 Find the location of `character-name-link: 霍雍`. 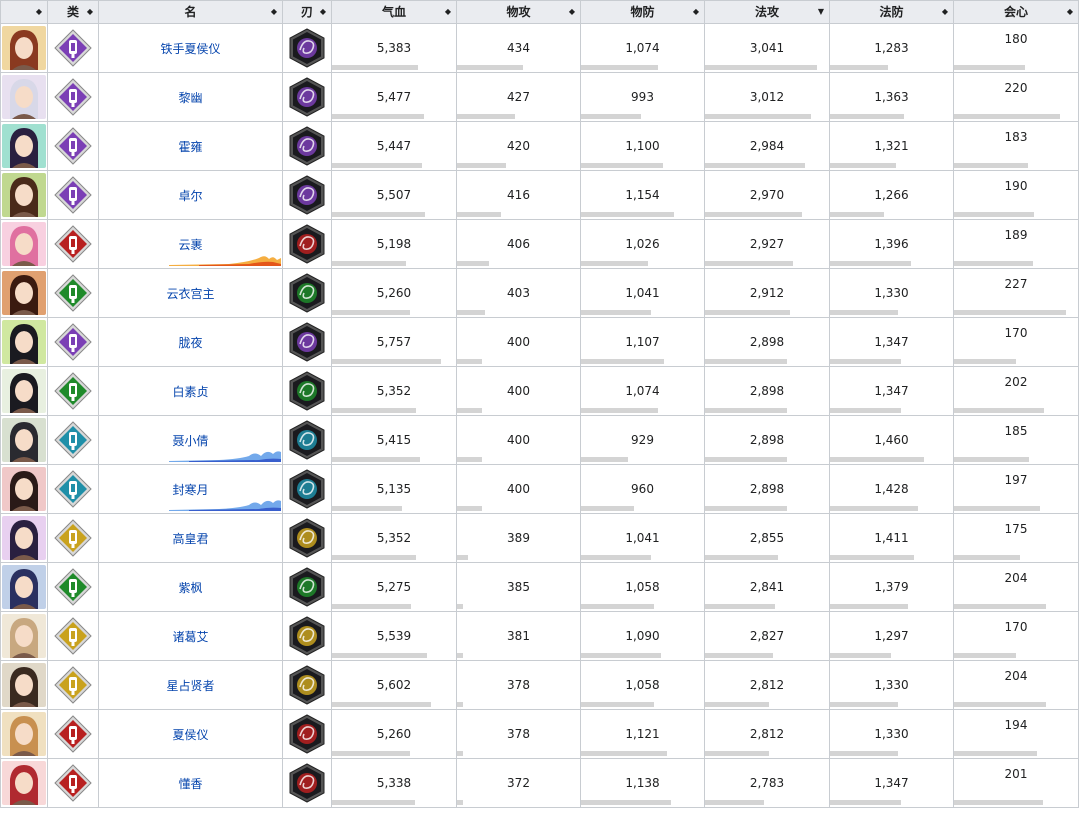

character-name-link: 霍雍 is located at coordinates (190, 147).